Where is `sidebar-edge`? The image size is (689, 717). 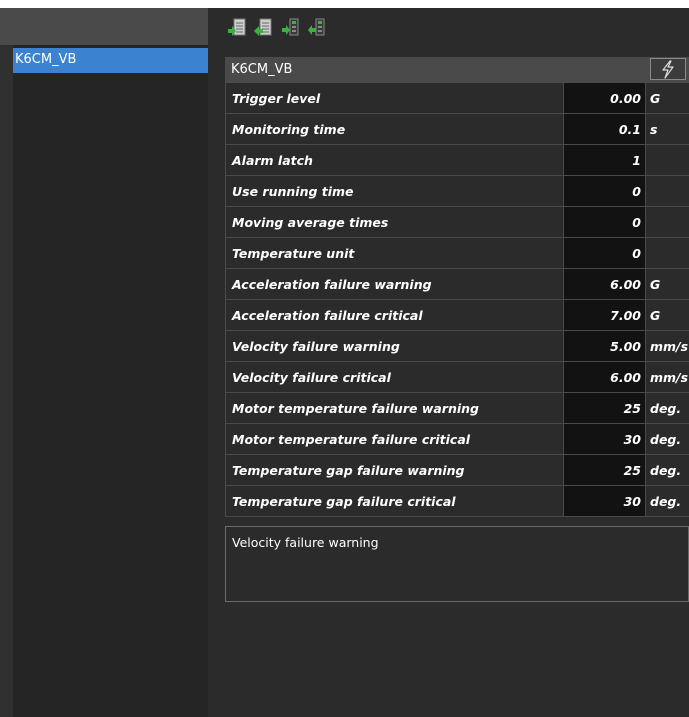
sidebar-edge is located at coordinates (6, 381).